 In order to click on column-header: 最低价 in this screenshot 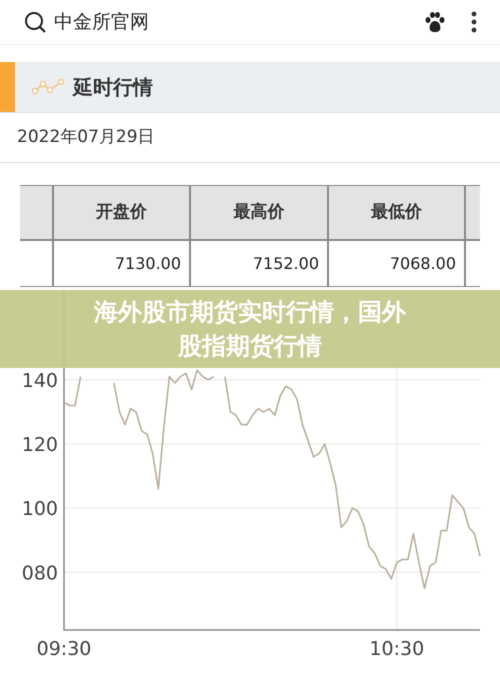, I will do `click(396, 213)`.